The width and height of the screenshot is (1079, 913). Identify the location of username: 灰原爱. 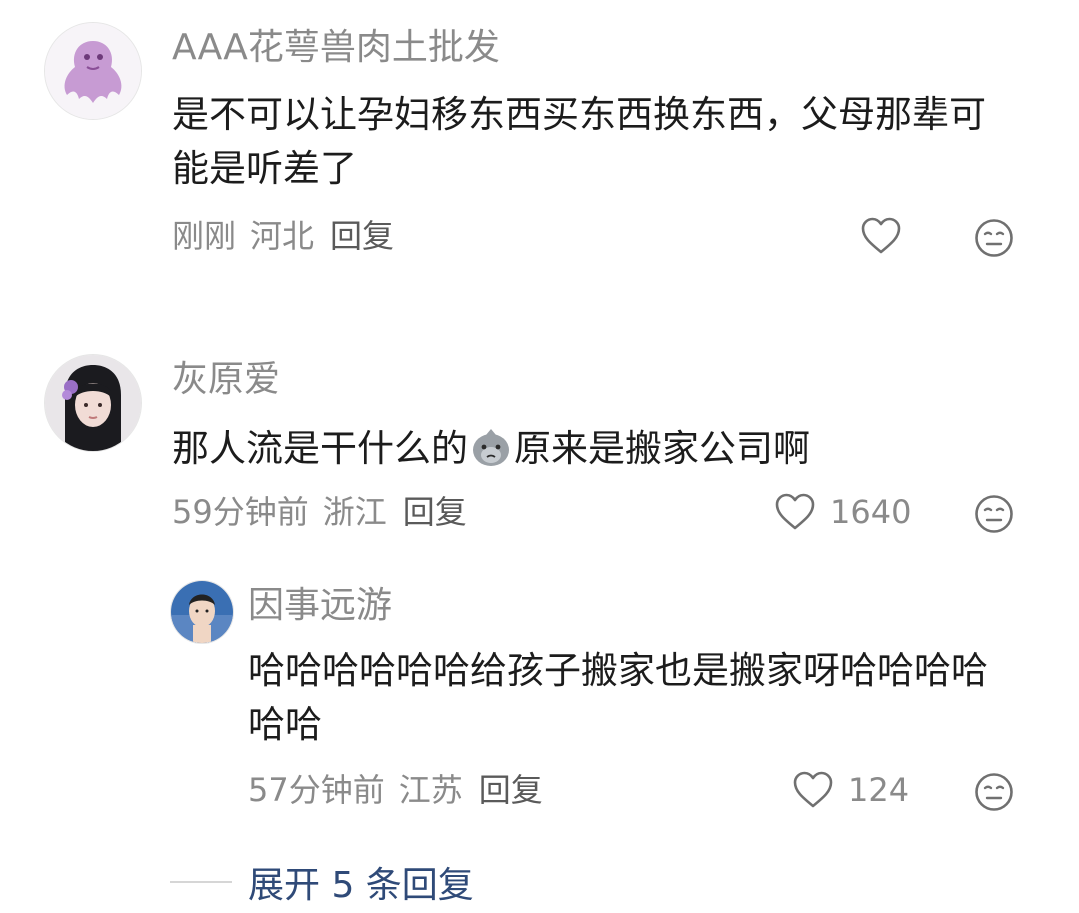
(226, 380).